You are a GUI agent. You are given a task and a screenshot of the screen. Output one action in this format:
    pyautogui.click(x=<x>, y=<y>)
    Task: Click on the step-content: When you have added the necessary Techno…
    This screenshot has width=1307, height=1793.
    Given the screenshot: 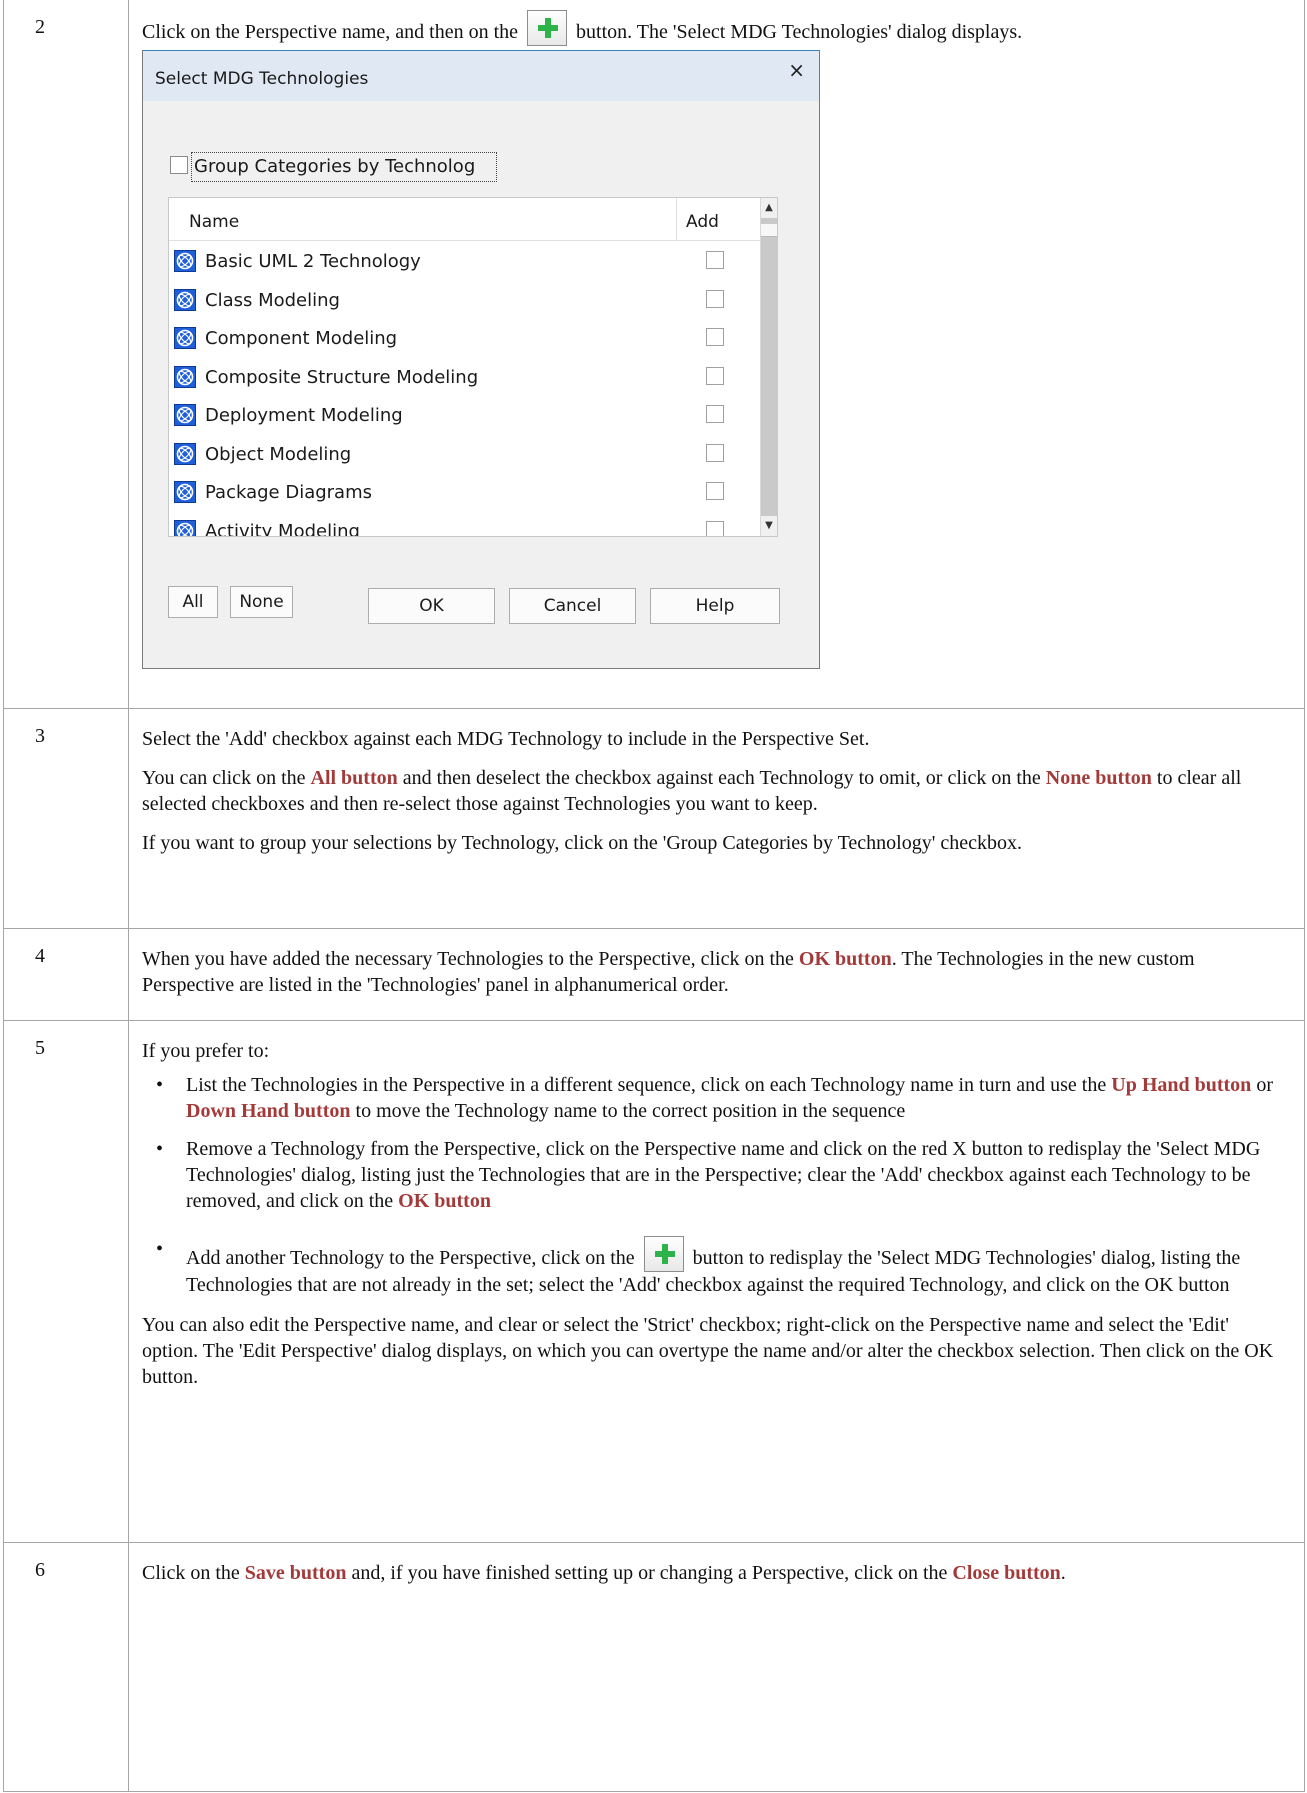 What is the action you would take?
    pyautogui.click(x=716, y=974)
    